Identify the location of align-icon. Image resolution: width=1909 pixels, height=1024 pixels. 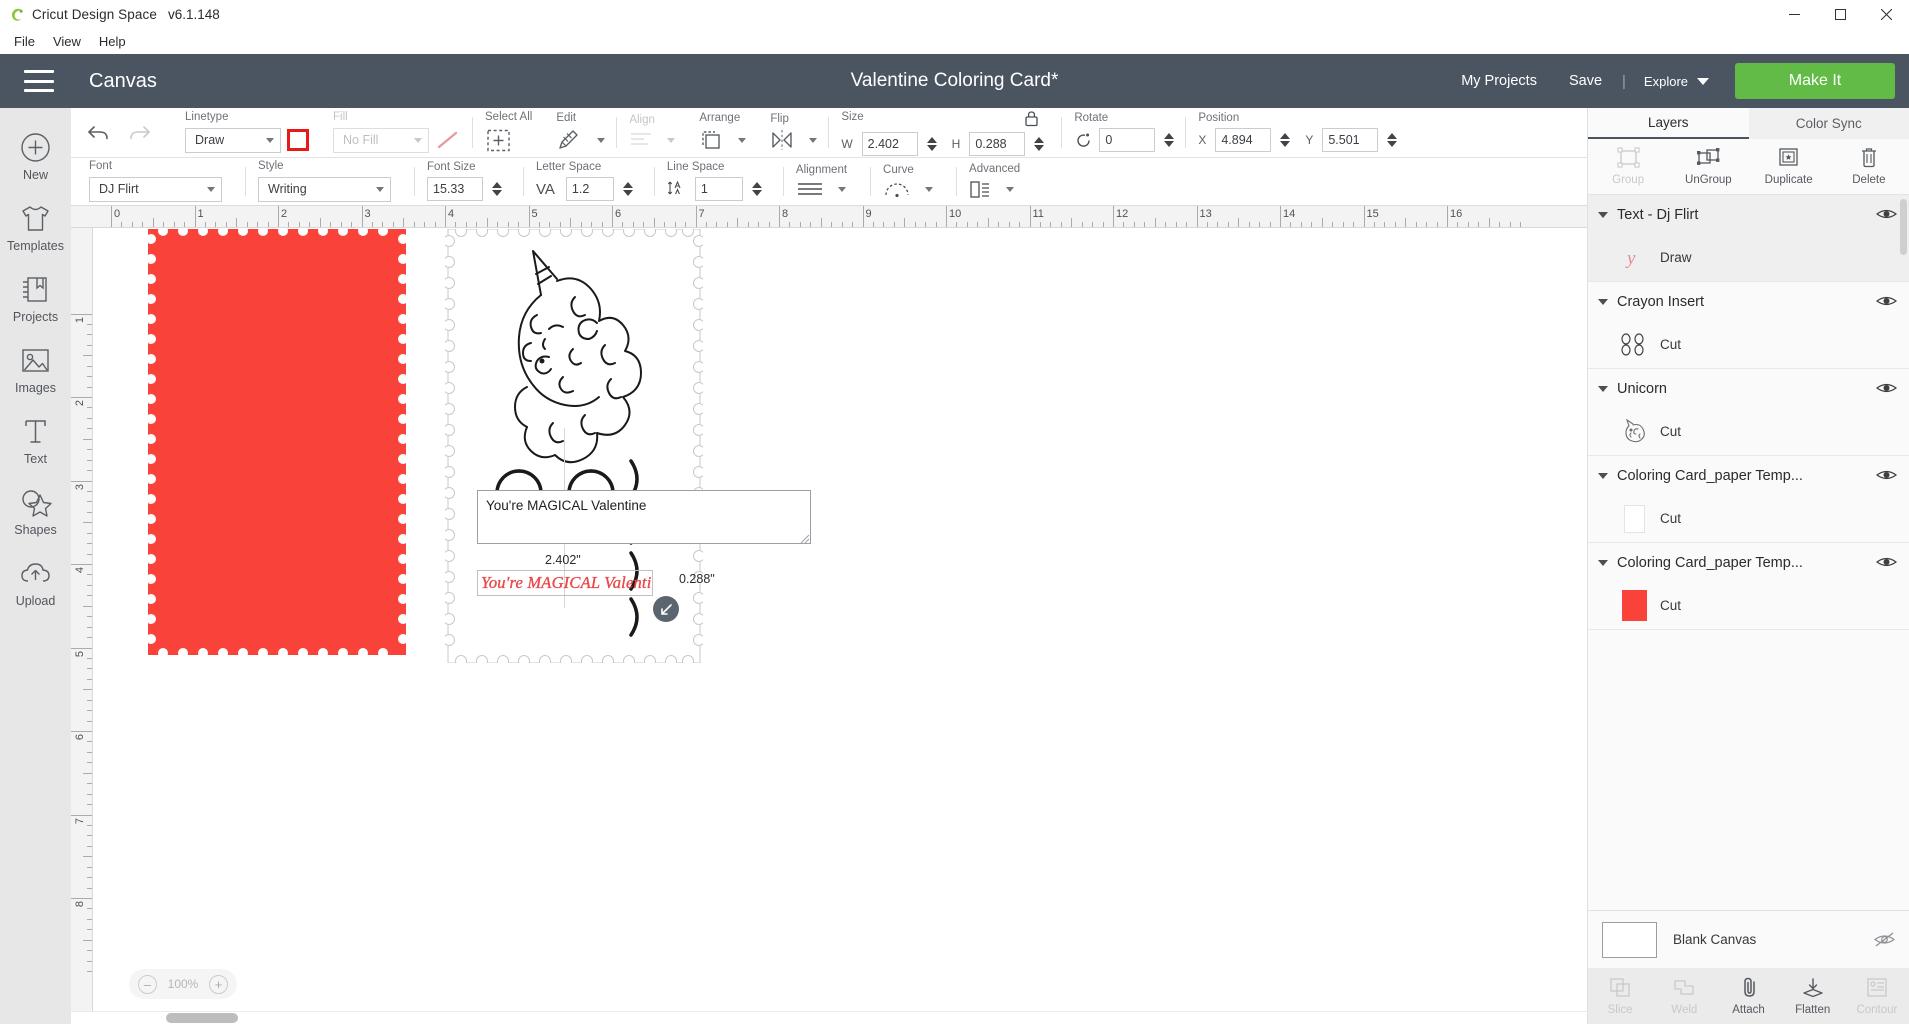
(641, 140).